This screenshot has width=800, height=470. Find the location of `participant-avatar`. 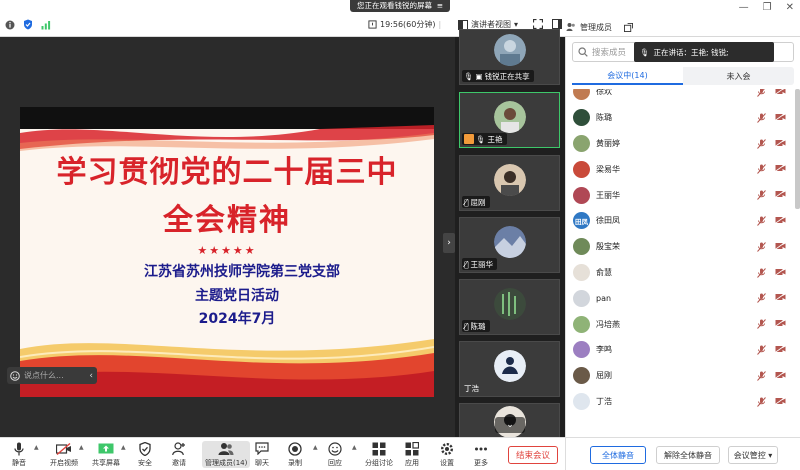

participant-avatar is located at coordinates (510, 304).